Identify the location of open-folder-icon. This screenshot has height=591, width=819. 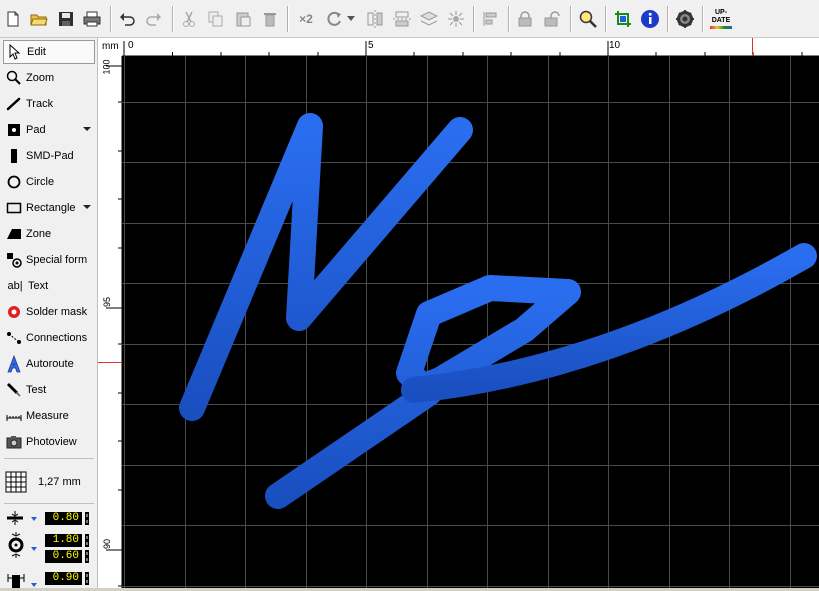
(39, 19).